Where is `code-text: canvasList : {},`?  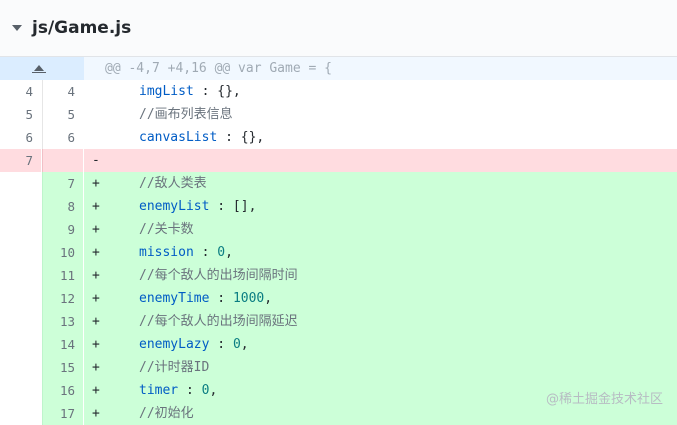 code-text: canvasList : {}, is located at coordinates (201, 137).